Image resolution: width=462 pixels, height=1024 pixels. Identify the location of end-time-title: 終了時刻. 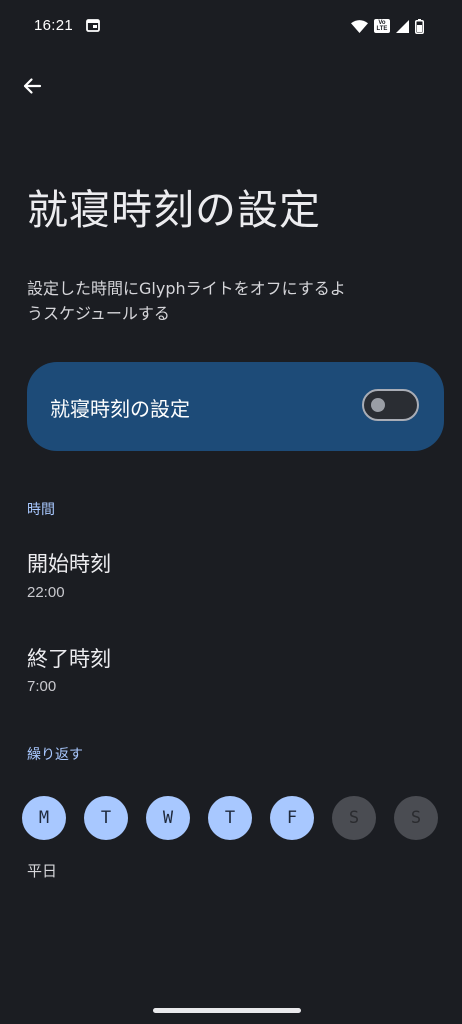
(69, 659).